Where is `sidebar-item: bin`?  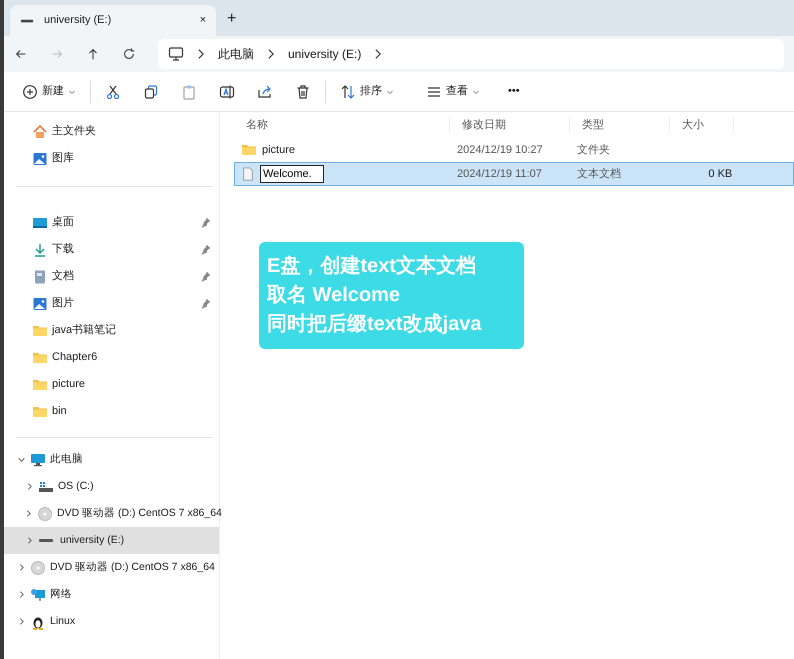
sidebar-item: bin is located at coordinates (111, 411).